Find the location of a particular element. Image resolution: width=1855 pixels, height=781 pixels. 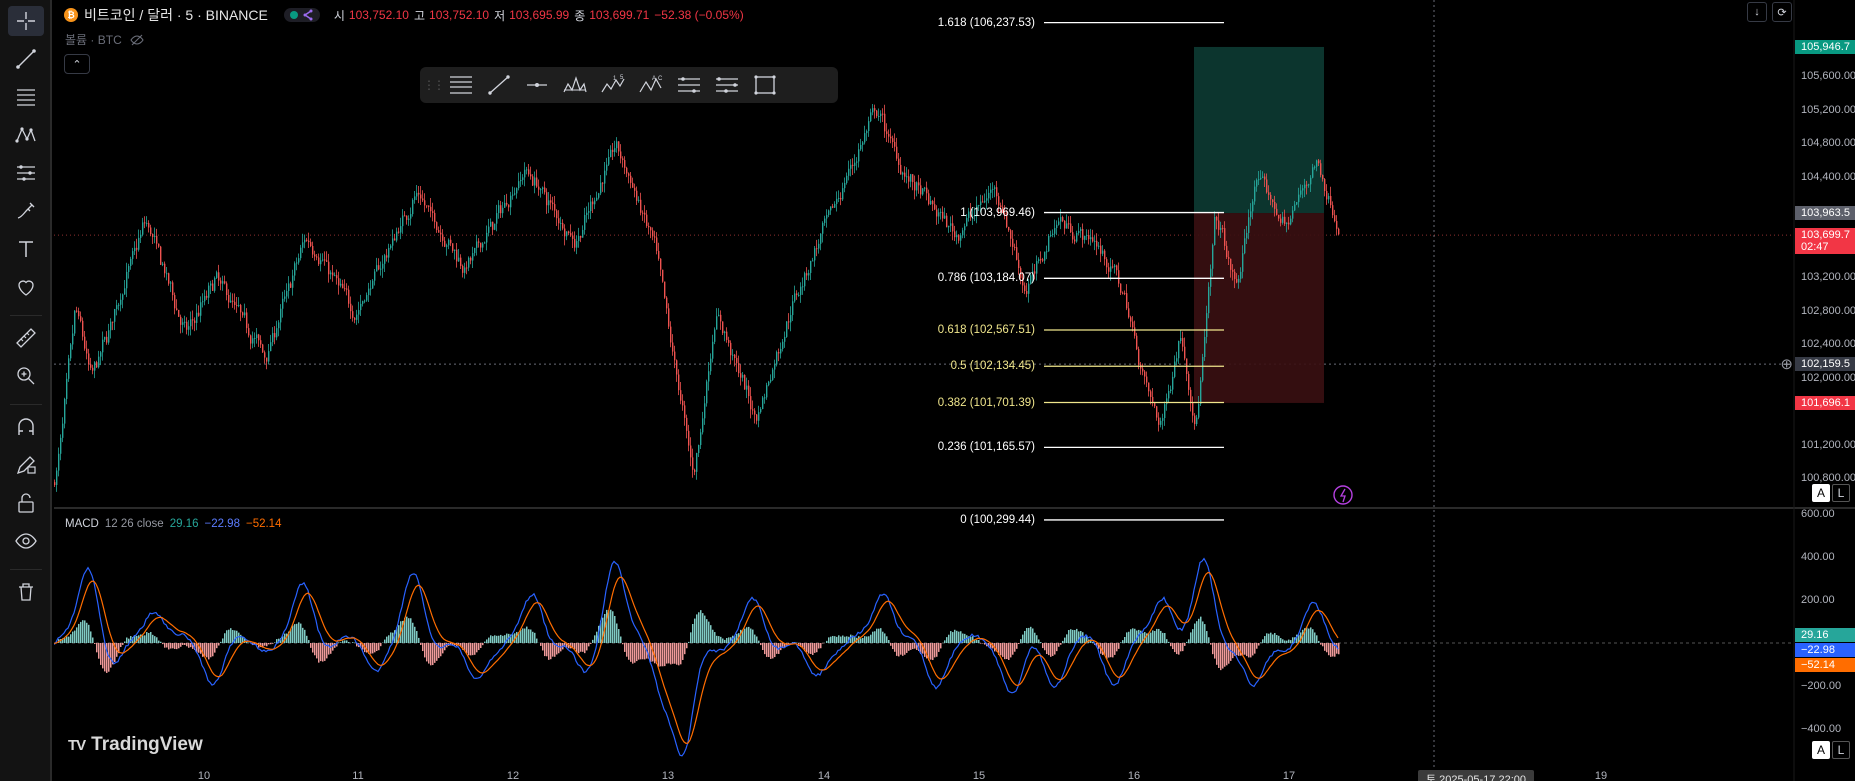

auto-scale-button-macd: A is located at coordinates (1821, 750).